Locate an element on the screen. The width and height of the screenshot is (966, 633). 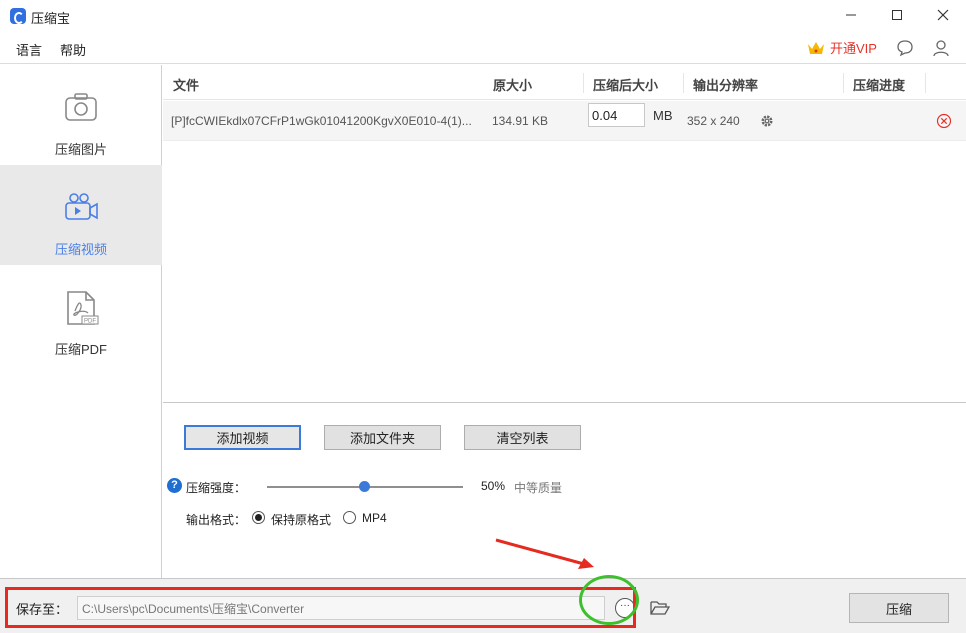
menu-help: 帮助 is located at coordinates (73, 49).